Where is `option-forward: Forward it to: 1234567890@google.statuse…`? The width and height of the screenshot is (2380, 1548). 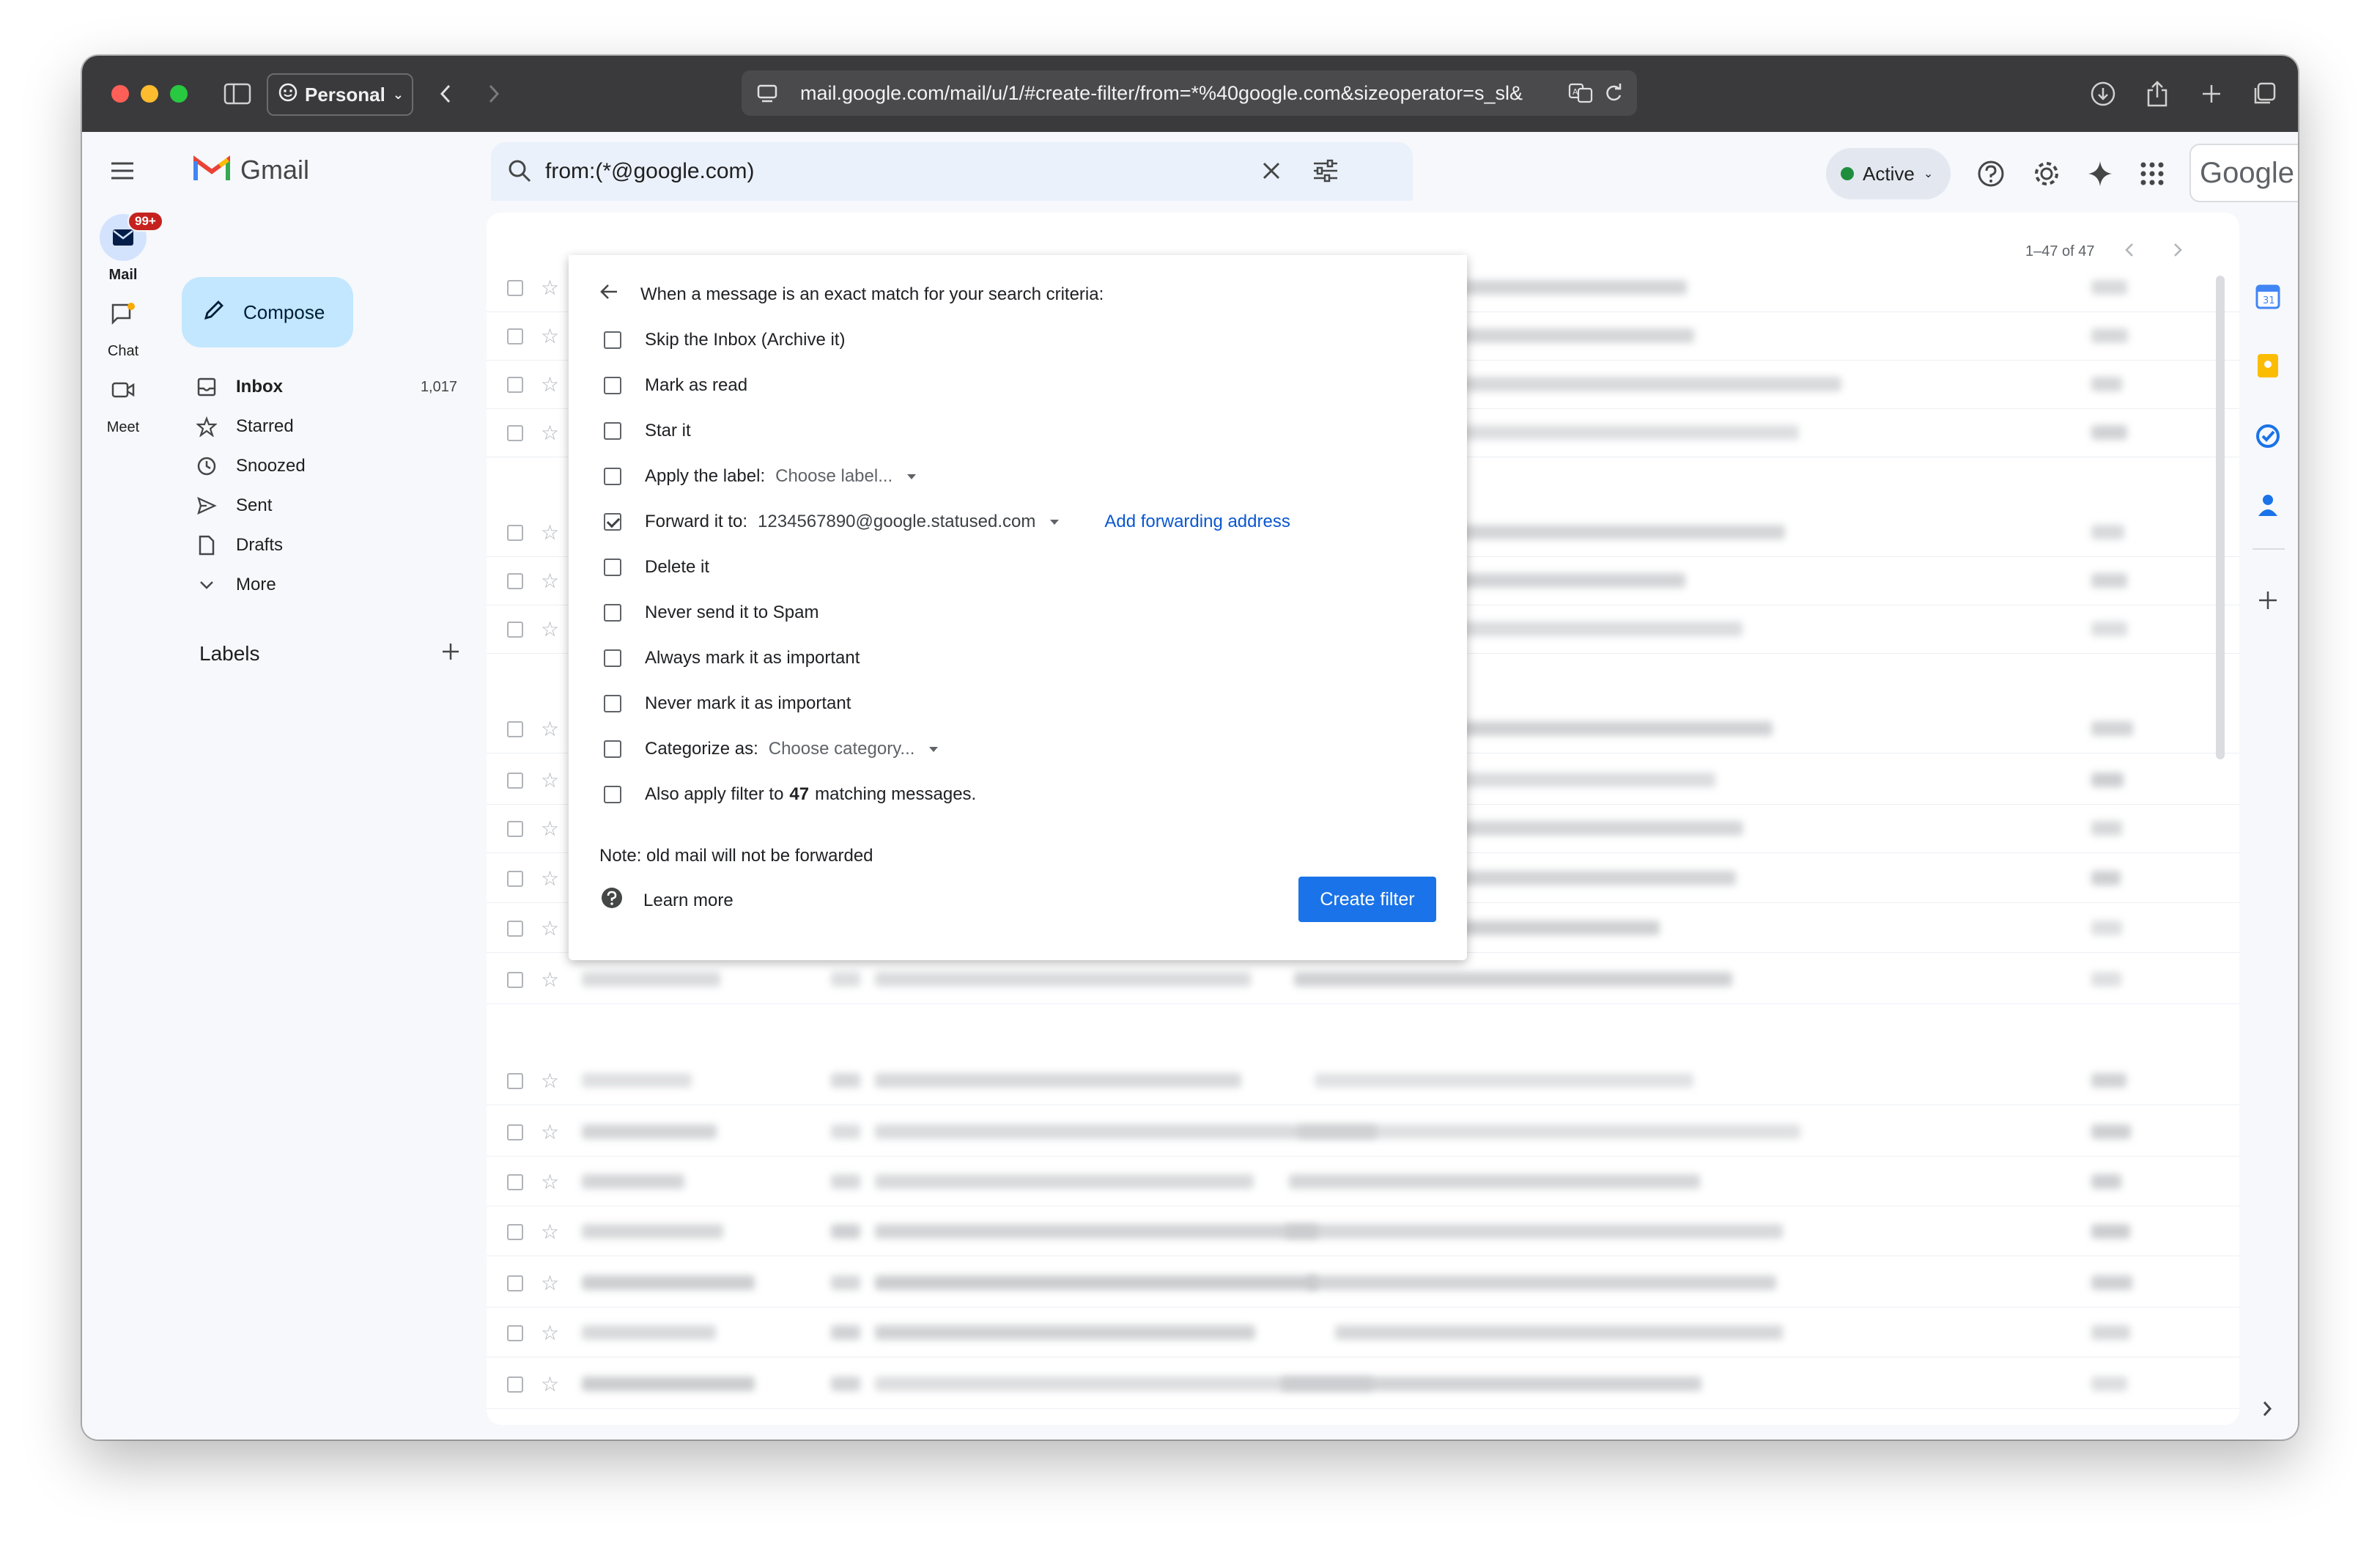
option-forward: Forward it to: 1234567890@google.statuse… is located at coordinates (947, 522).